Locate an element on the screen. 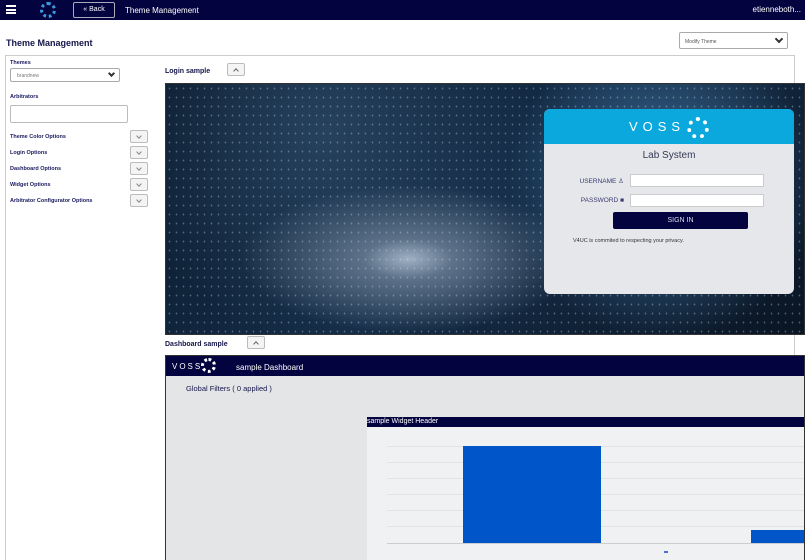 Image resolution: width=805 pixels, height=560 pixels. widget-header: sample Widget Header is located at coordinates (585, 422).